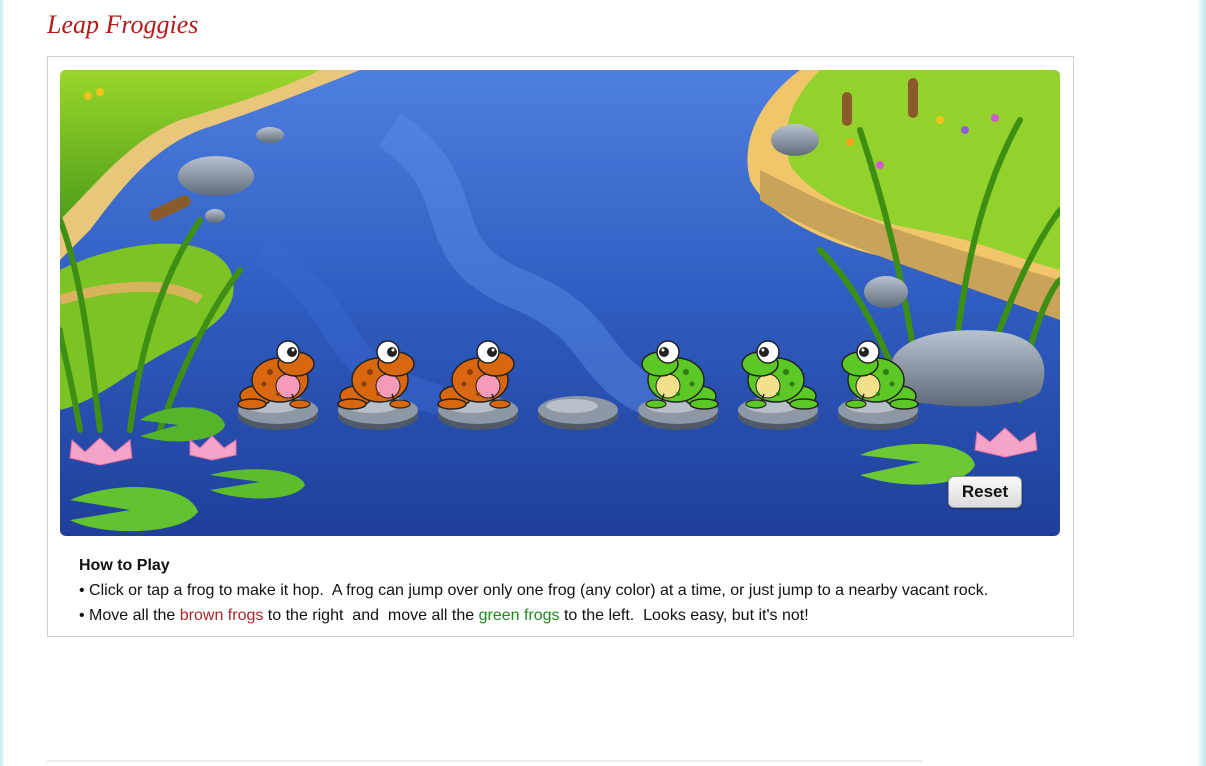 The image size is (1206, 766). Describe the element at coordinates (485, 761) in the screenshot. I see `footer-divider` at that location.